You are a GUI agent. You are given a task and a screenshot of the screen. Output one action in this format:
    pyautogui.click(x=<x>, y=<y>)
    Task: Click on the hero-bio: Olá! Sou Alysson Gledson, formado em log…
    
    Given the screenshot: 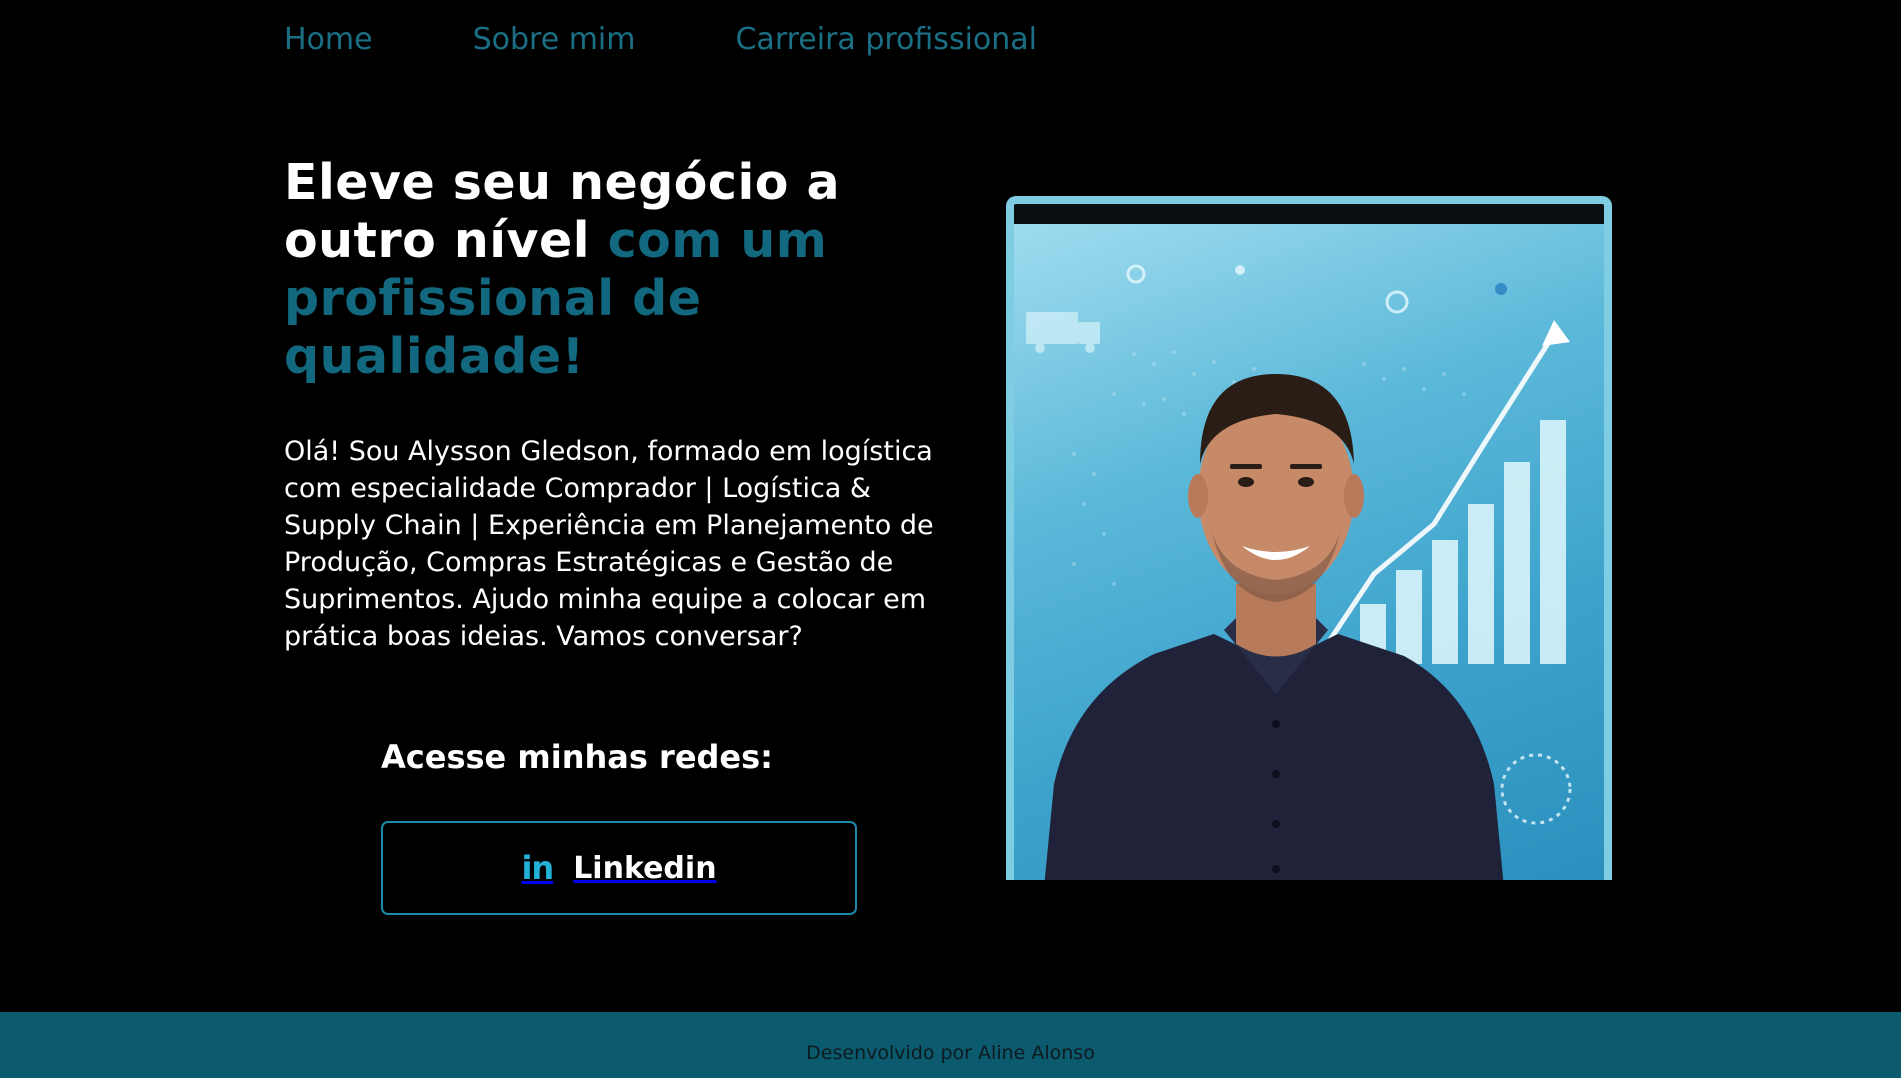 What is the action you would take?
    pyautogui.click(x=609, y=544)
    